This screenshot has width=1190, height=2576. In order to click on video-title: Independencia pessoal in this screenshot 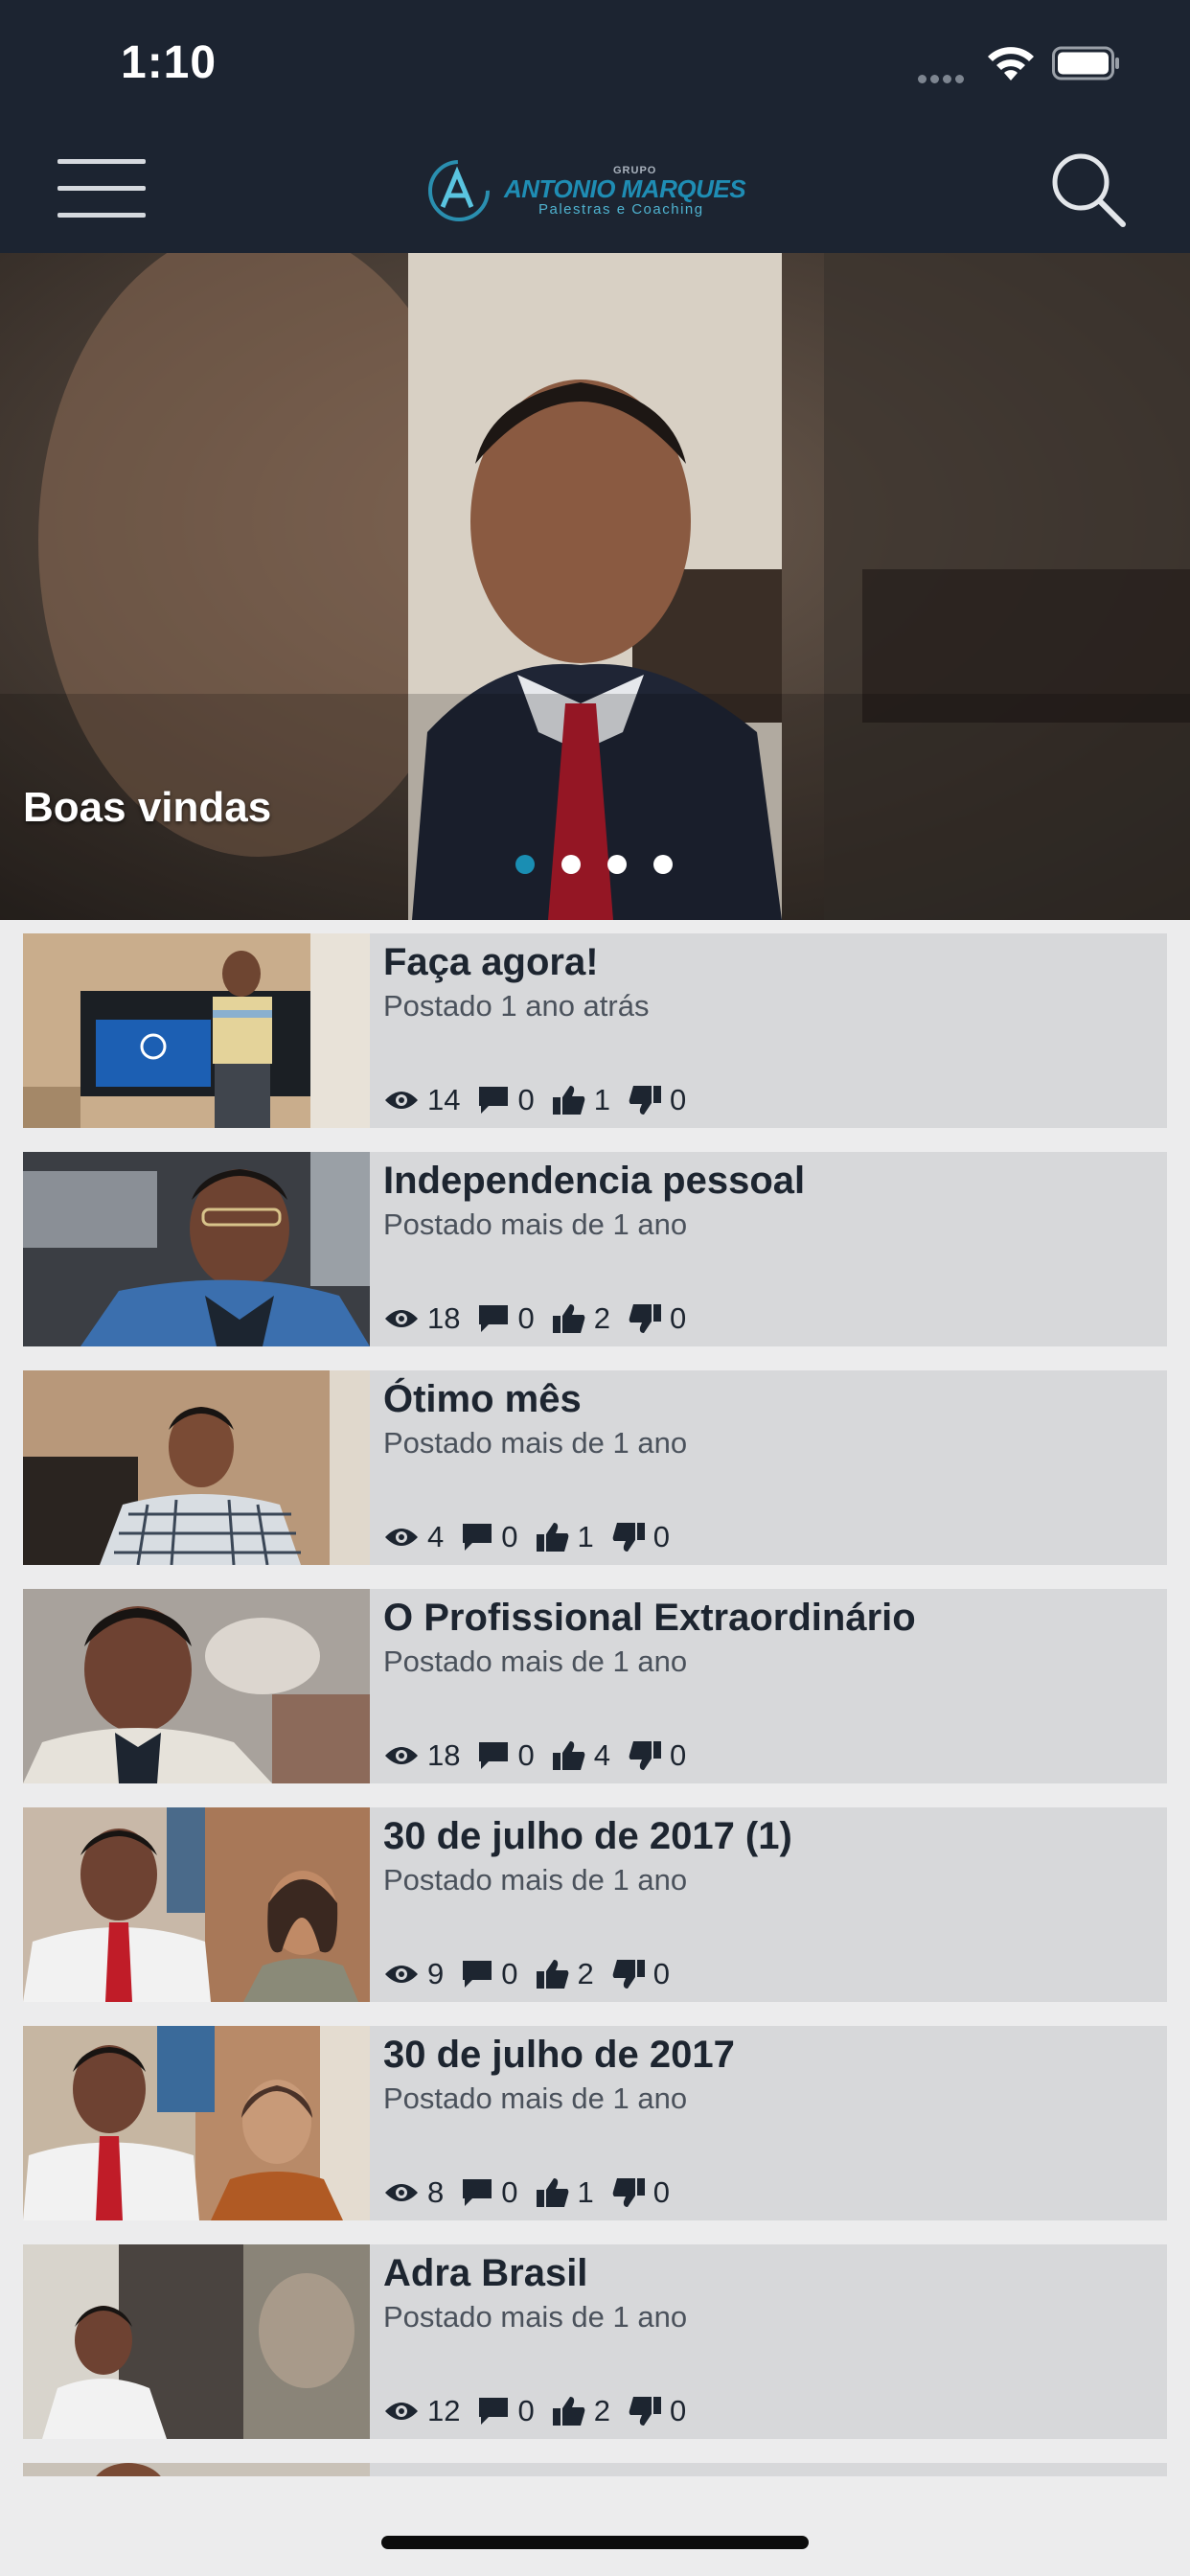, I will do `click(594, 1181)`.